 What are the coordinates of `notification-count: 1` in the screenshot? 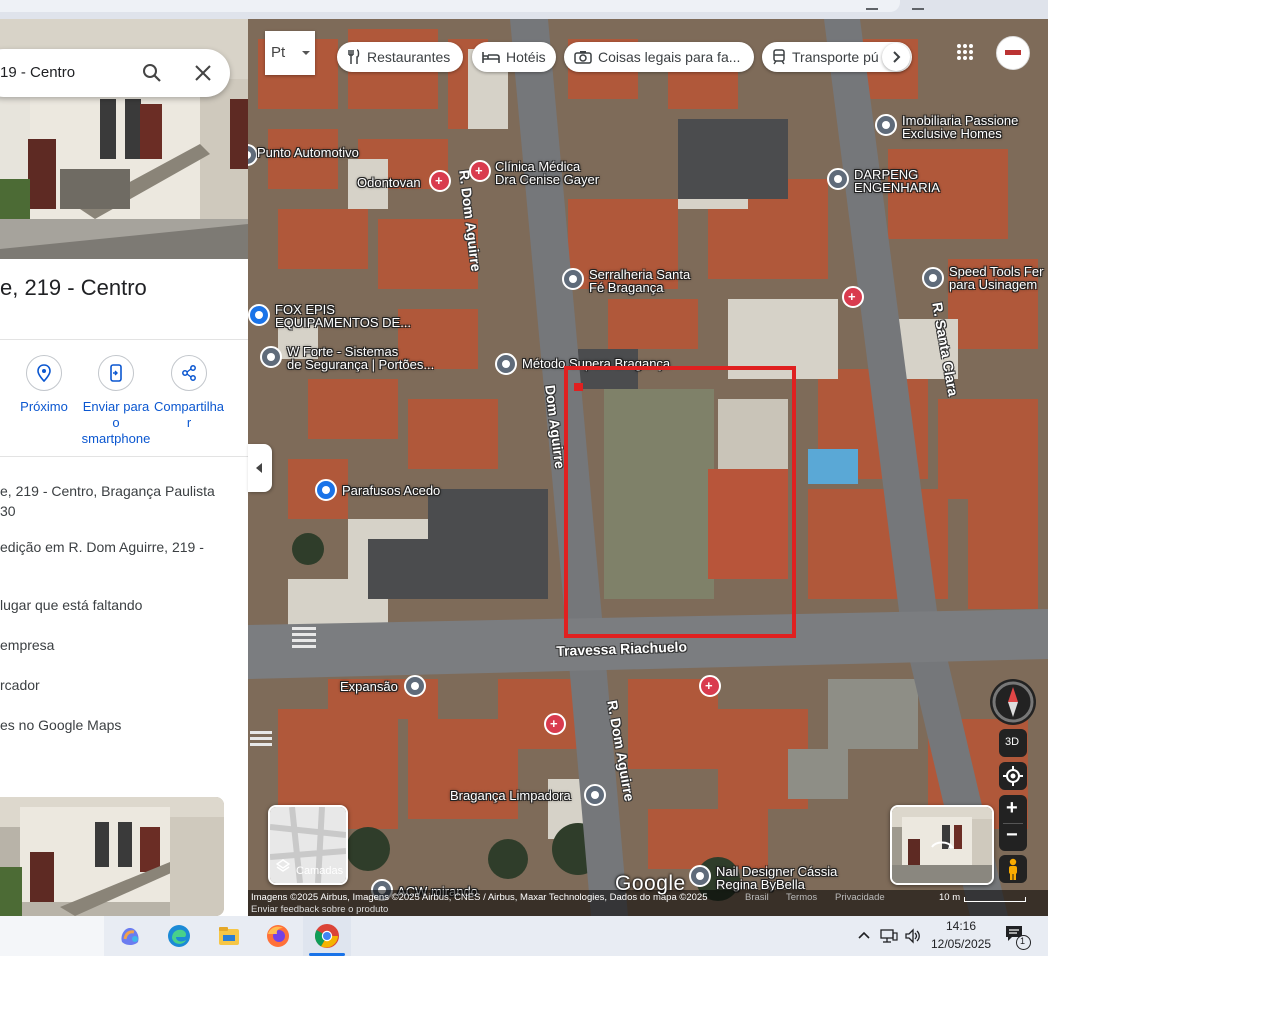 It's located at (1023, 941).